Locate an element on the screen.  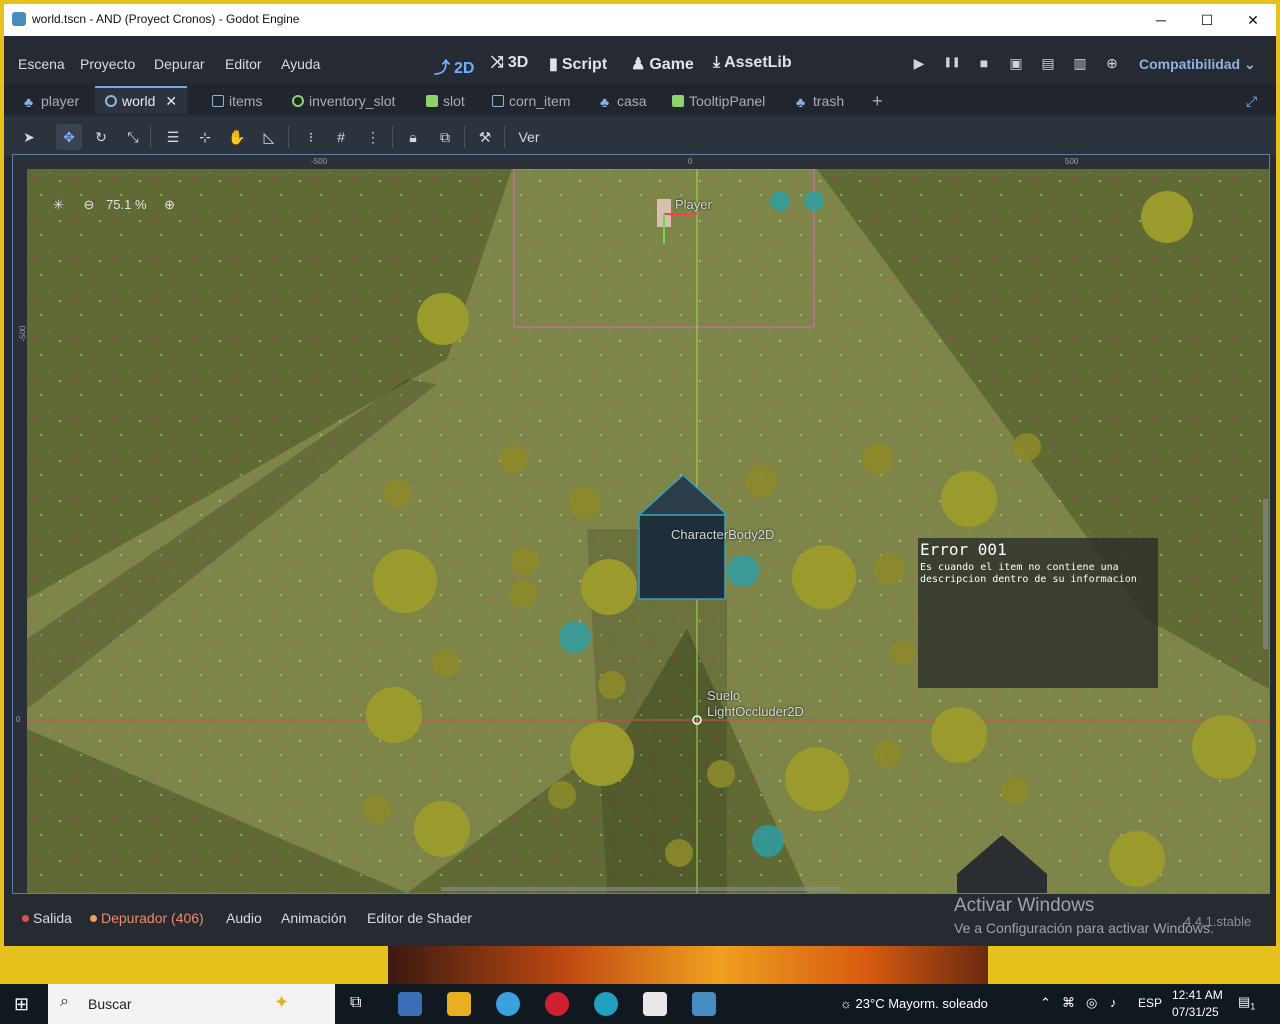
game-icon: ♟ is located at coordinates (638, 64).